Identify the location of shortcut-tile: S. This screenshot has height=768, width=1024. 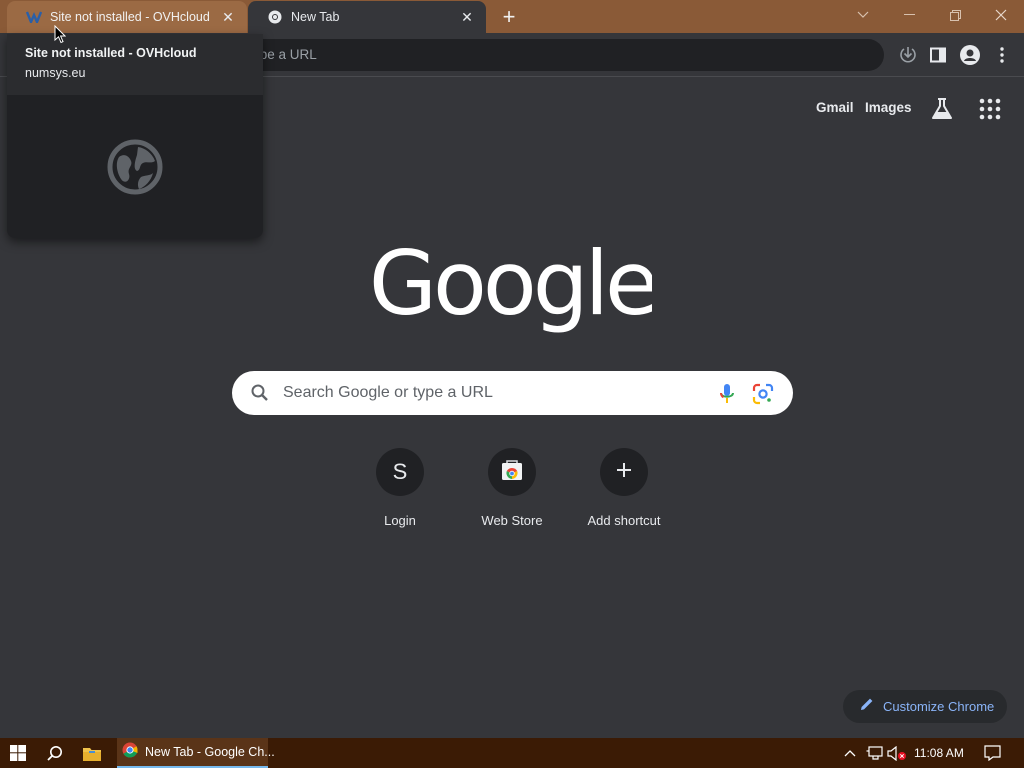
(400, 472).